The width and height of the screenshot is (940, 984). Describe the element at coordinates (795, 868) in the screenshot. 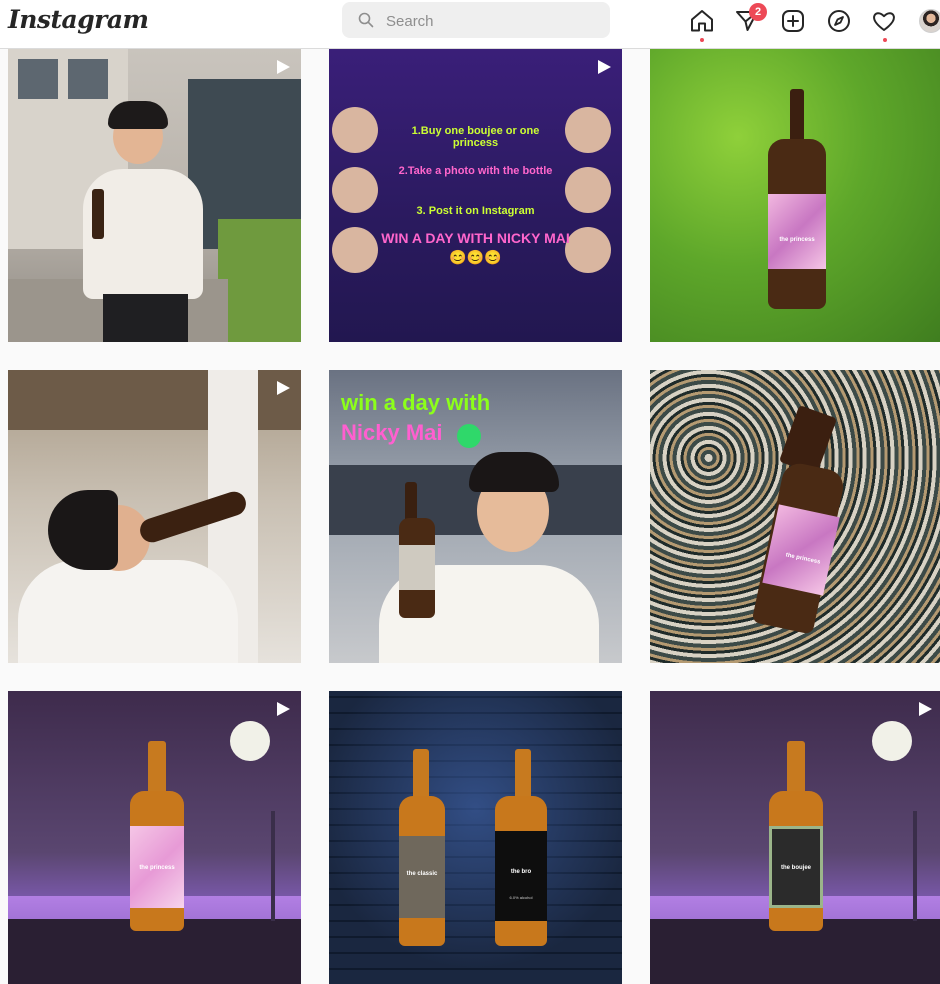

I see `bottle-label-text: the boujee` at that location.